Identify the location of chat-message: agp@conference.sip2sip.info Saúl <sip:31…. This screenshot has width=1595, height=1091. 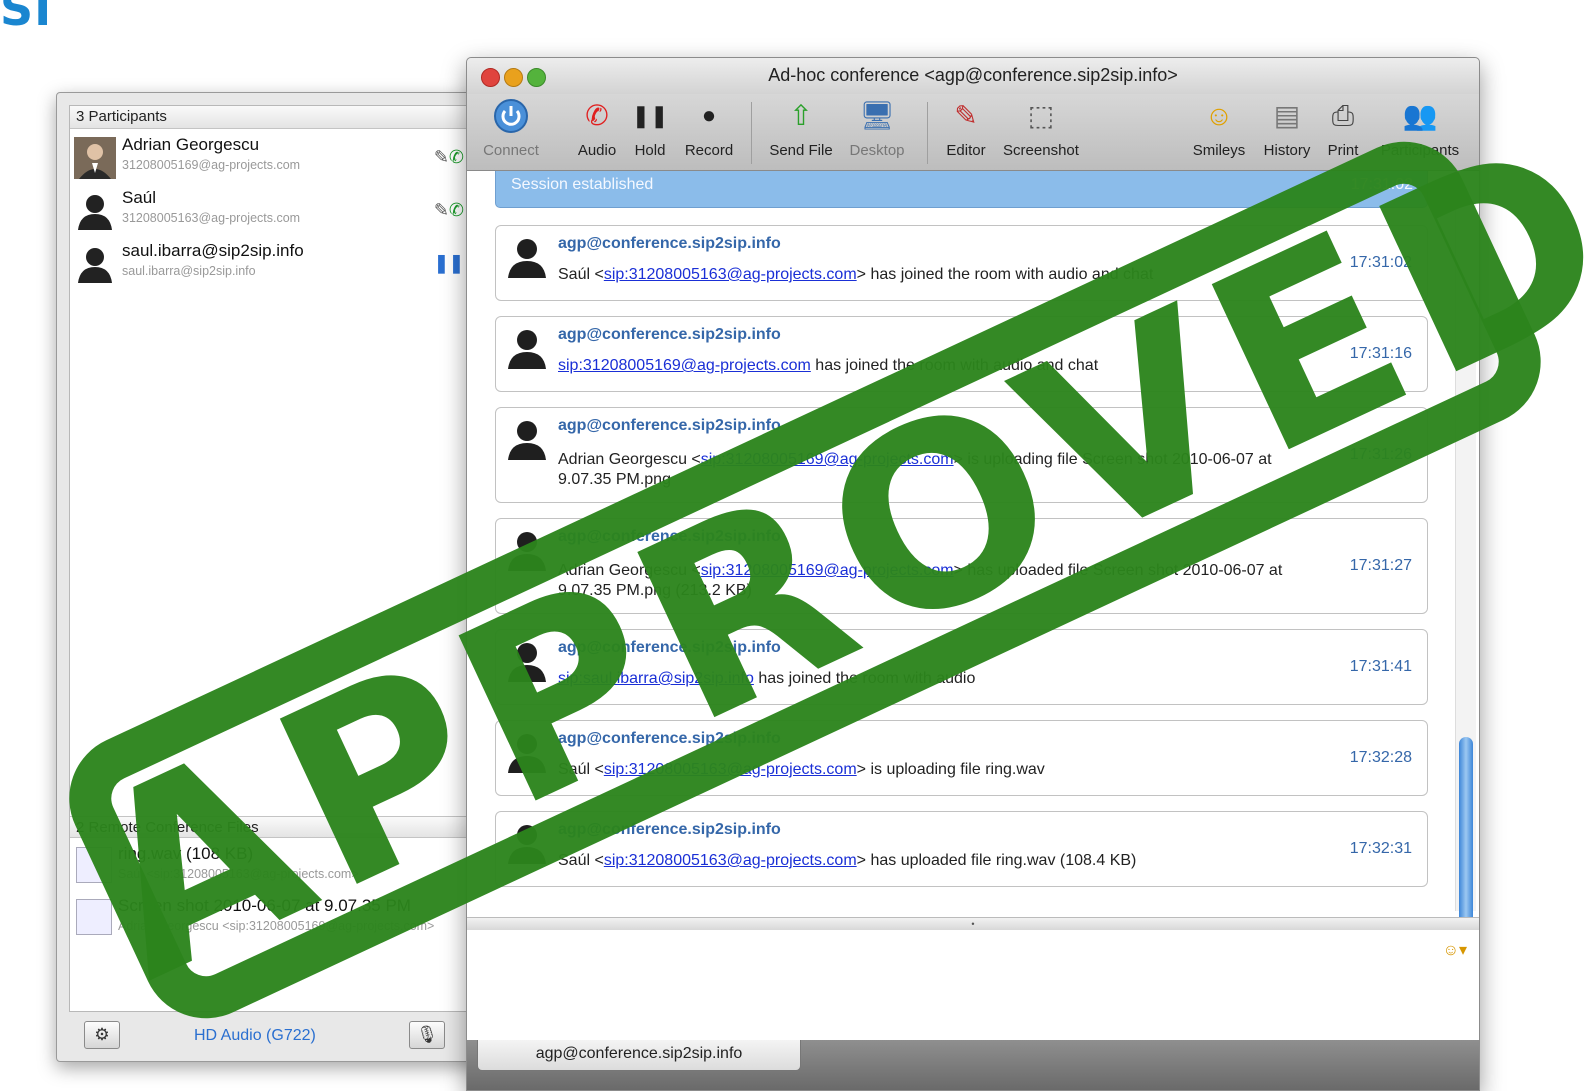
(961, 849).